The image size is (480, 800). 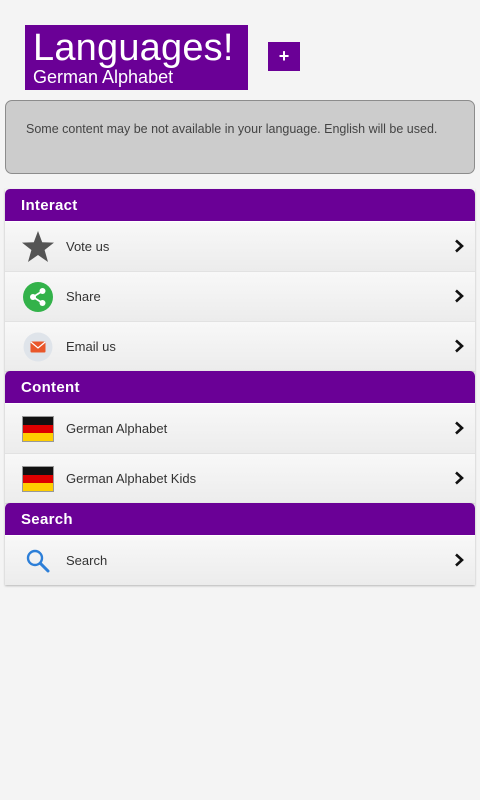 I want to click on section-header-search: Search, so click(x=240, y=519).